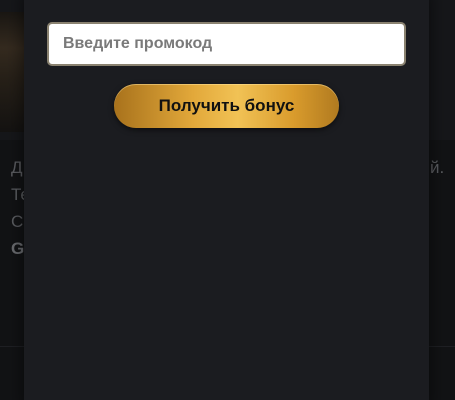 The width and height of the screenshot is (455, 400). I want to click on promo-code-input, so click(226, 44).